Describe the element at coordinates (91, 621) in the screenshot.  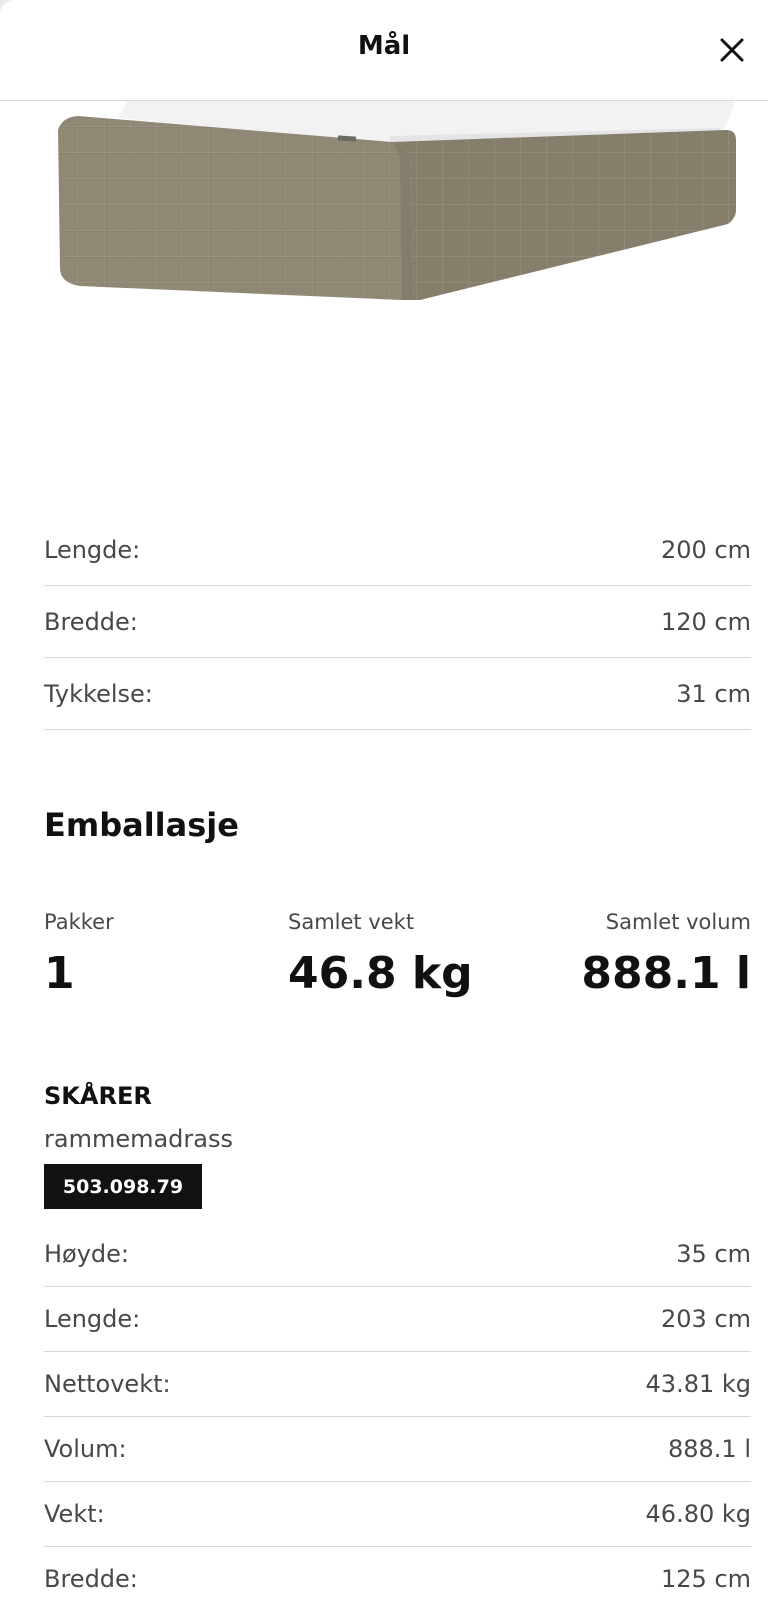
I see `dimension-label: Bredde:` at that location.